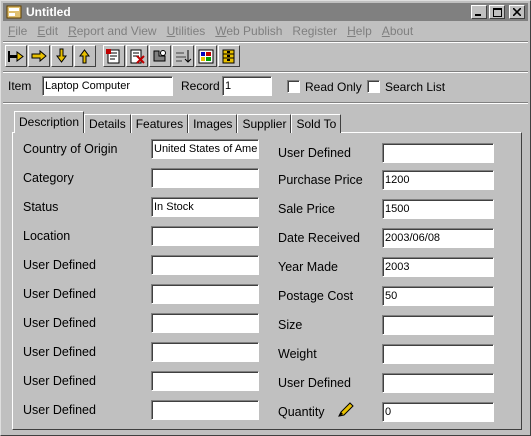  I want to click on delete-record-icon, so click(137, 56).